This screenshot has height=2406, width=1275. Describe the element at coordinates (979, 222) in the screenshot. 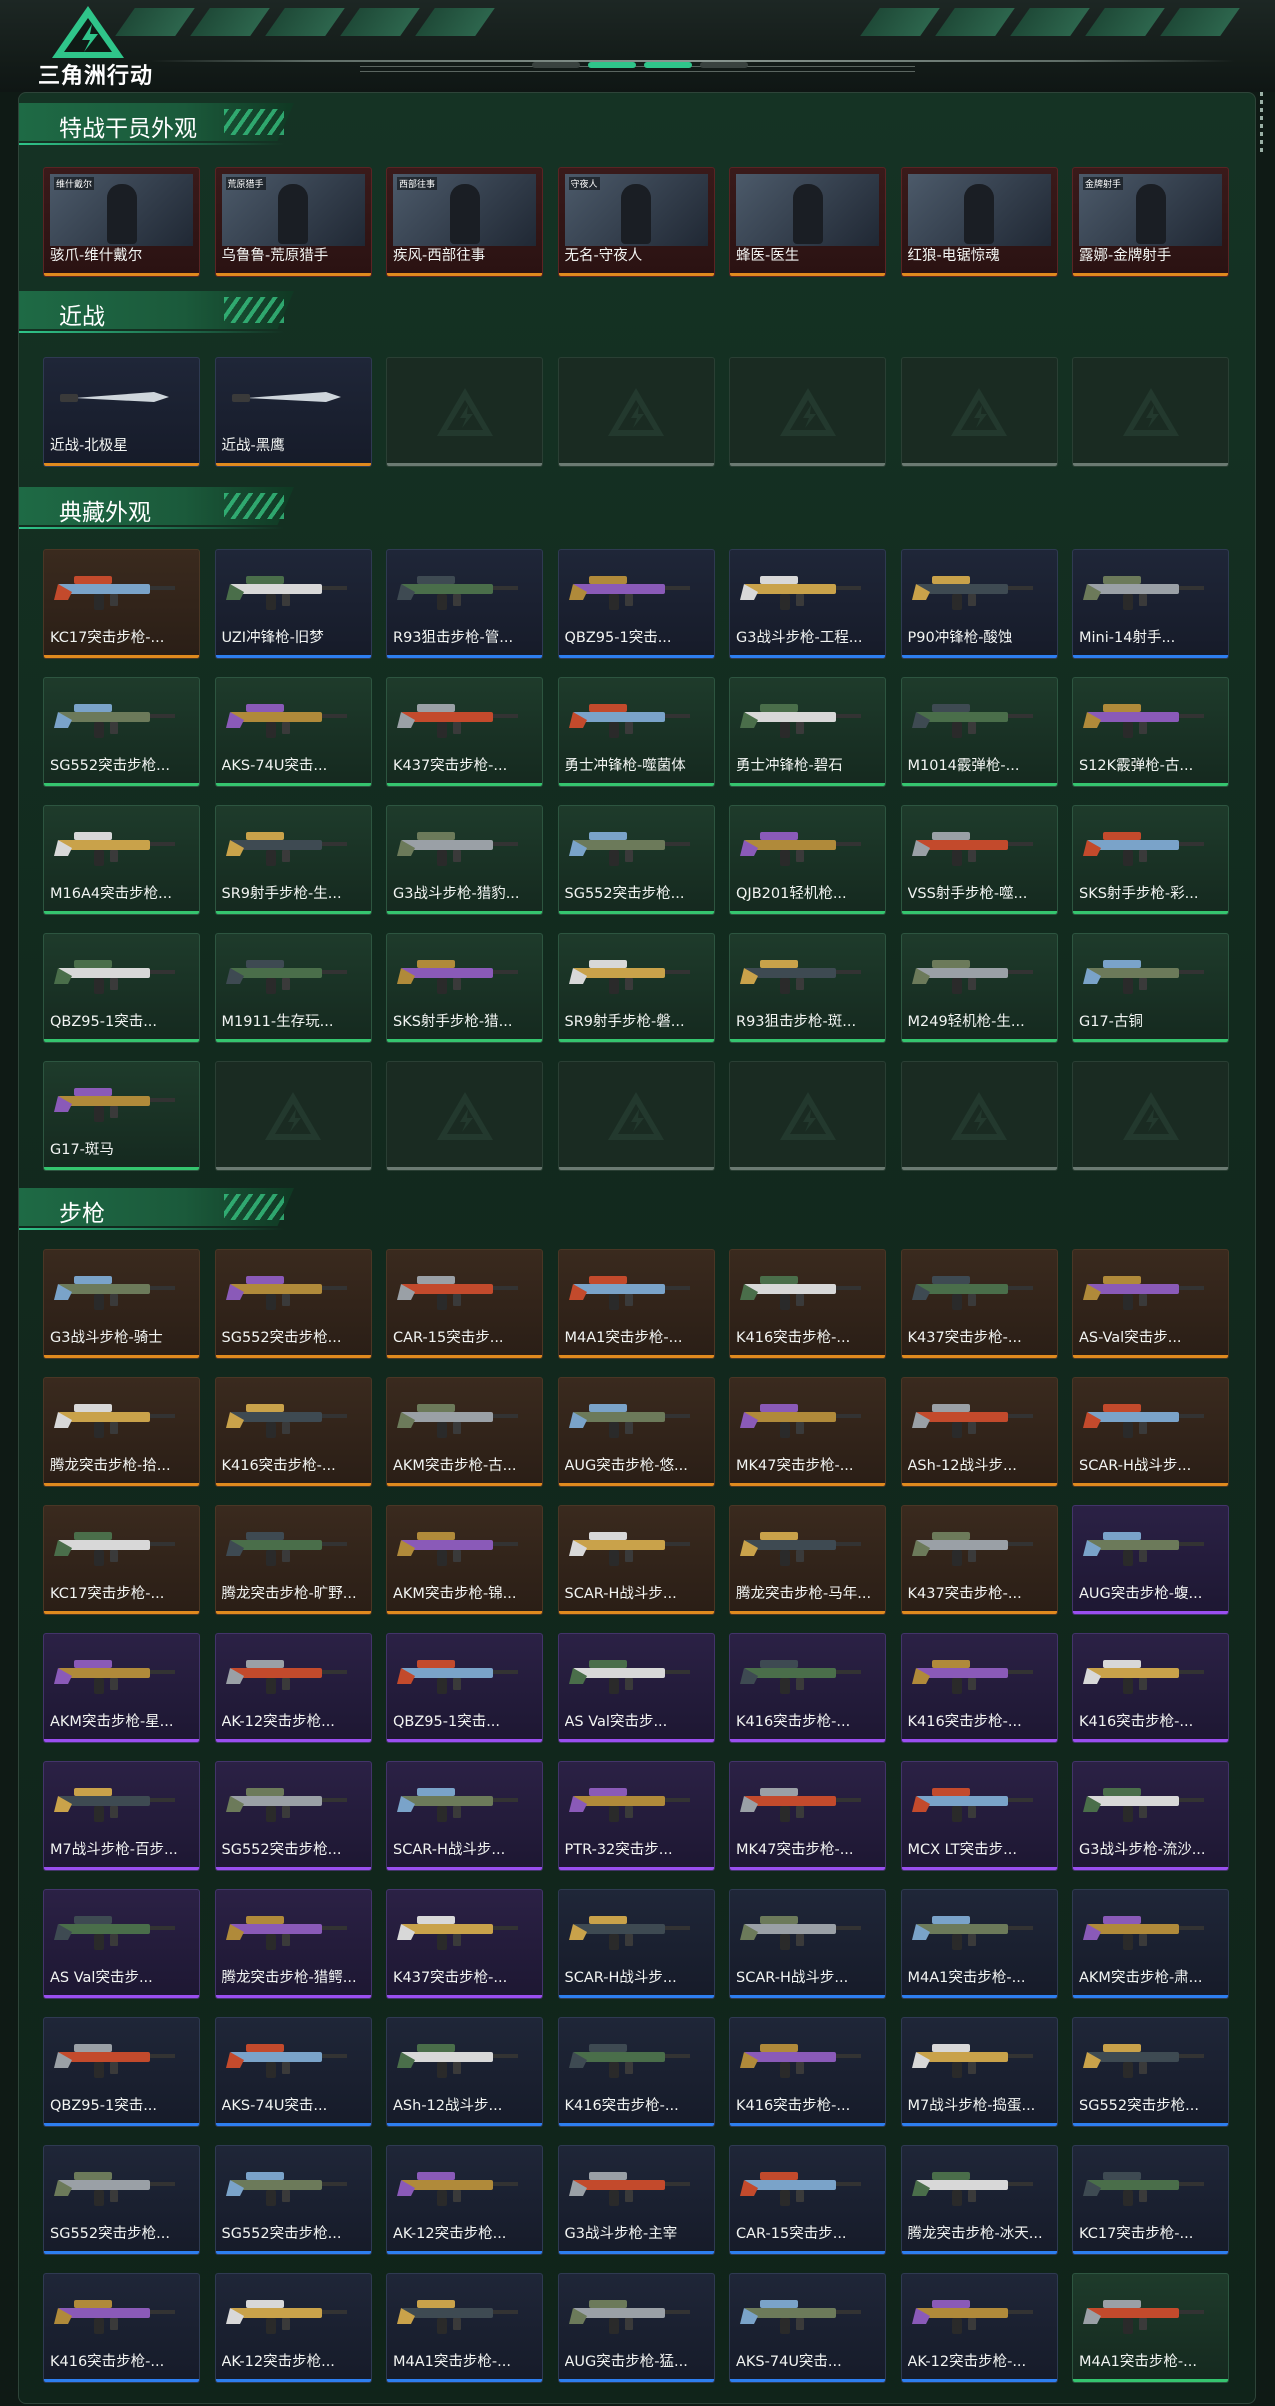

I see `item-card: 红狼-电锯惊魂` at that location.